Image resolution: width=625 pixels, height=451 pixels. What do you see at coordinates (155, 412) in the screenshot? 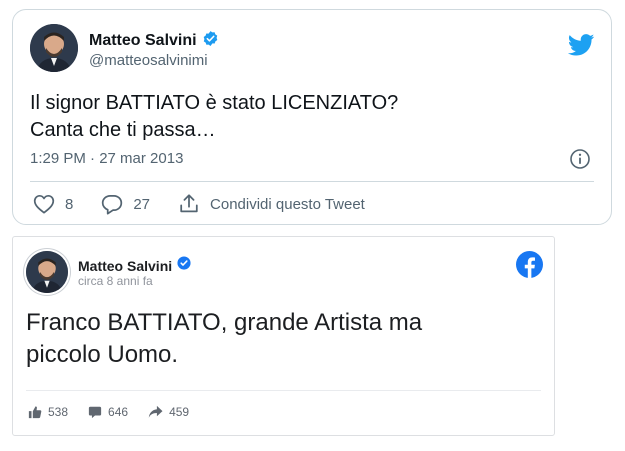
I see `share-arrow-icon` at bounding box center [155, 412].